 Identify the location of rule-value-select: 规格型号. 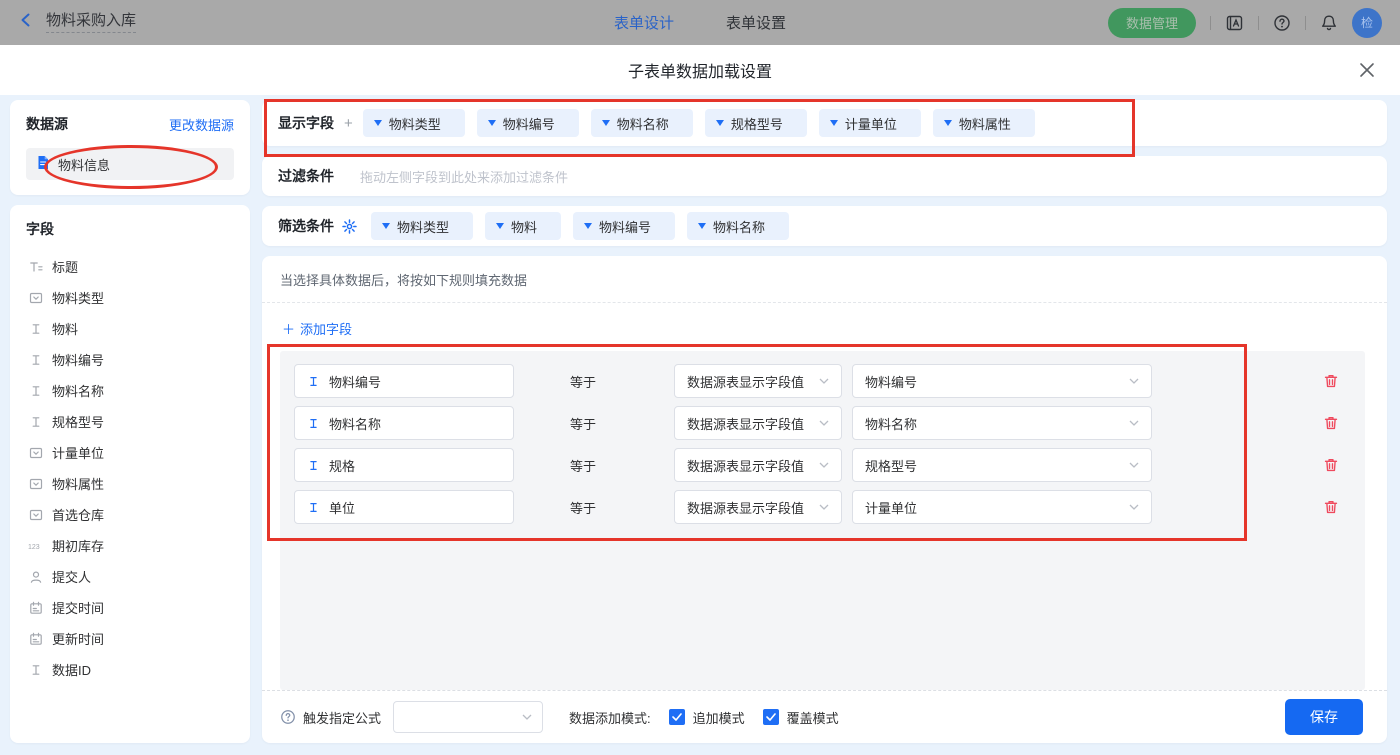
(1002, 465).